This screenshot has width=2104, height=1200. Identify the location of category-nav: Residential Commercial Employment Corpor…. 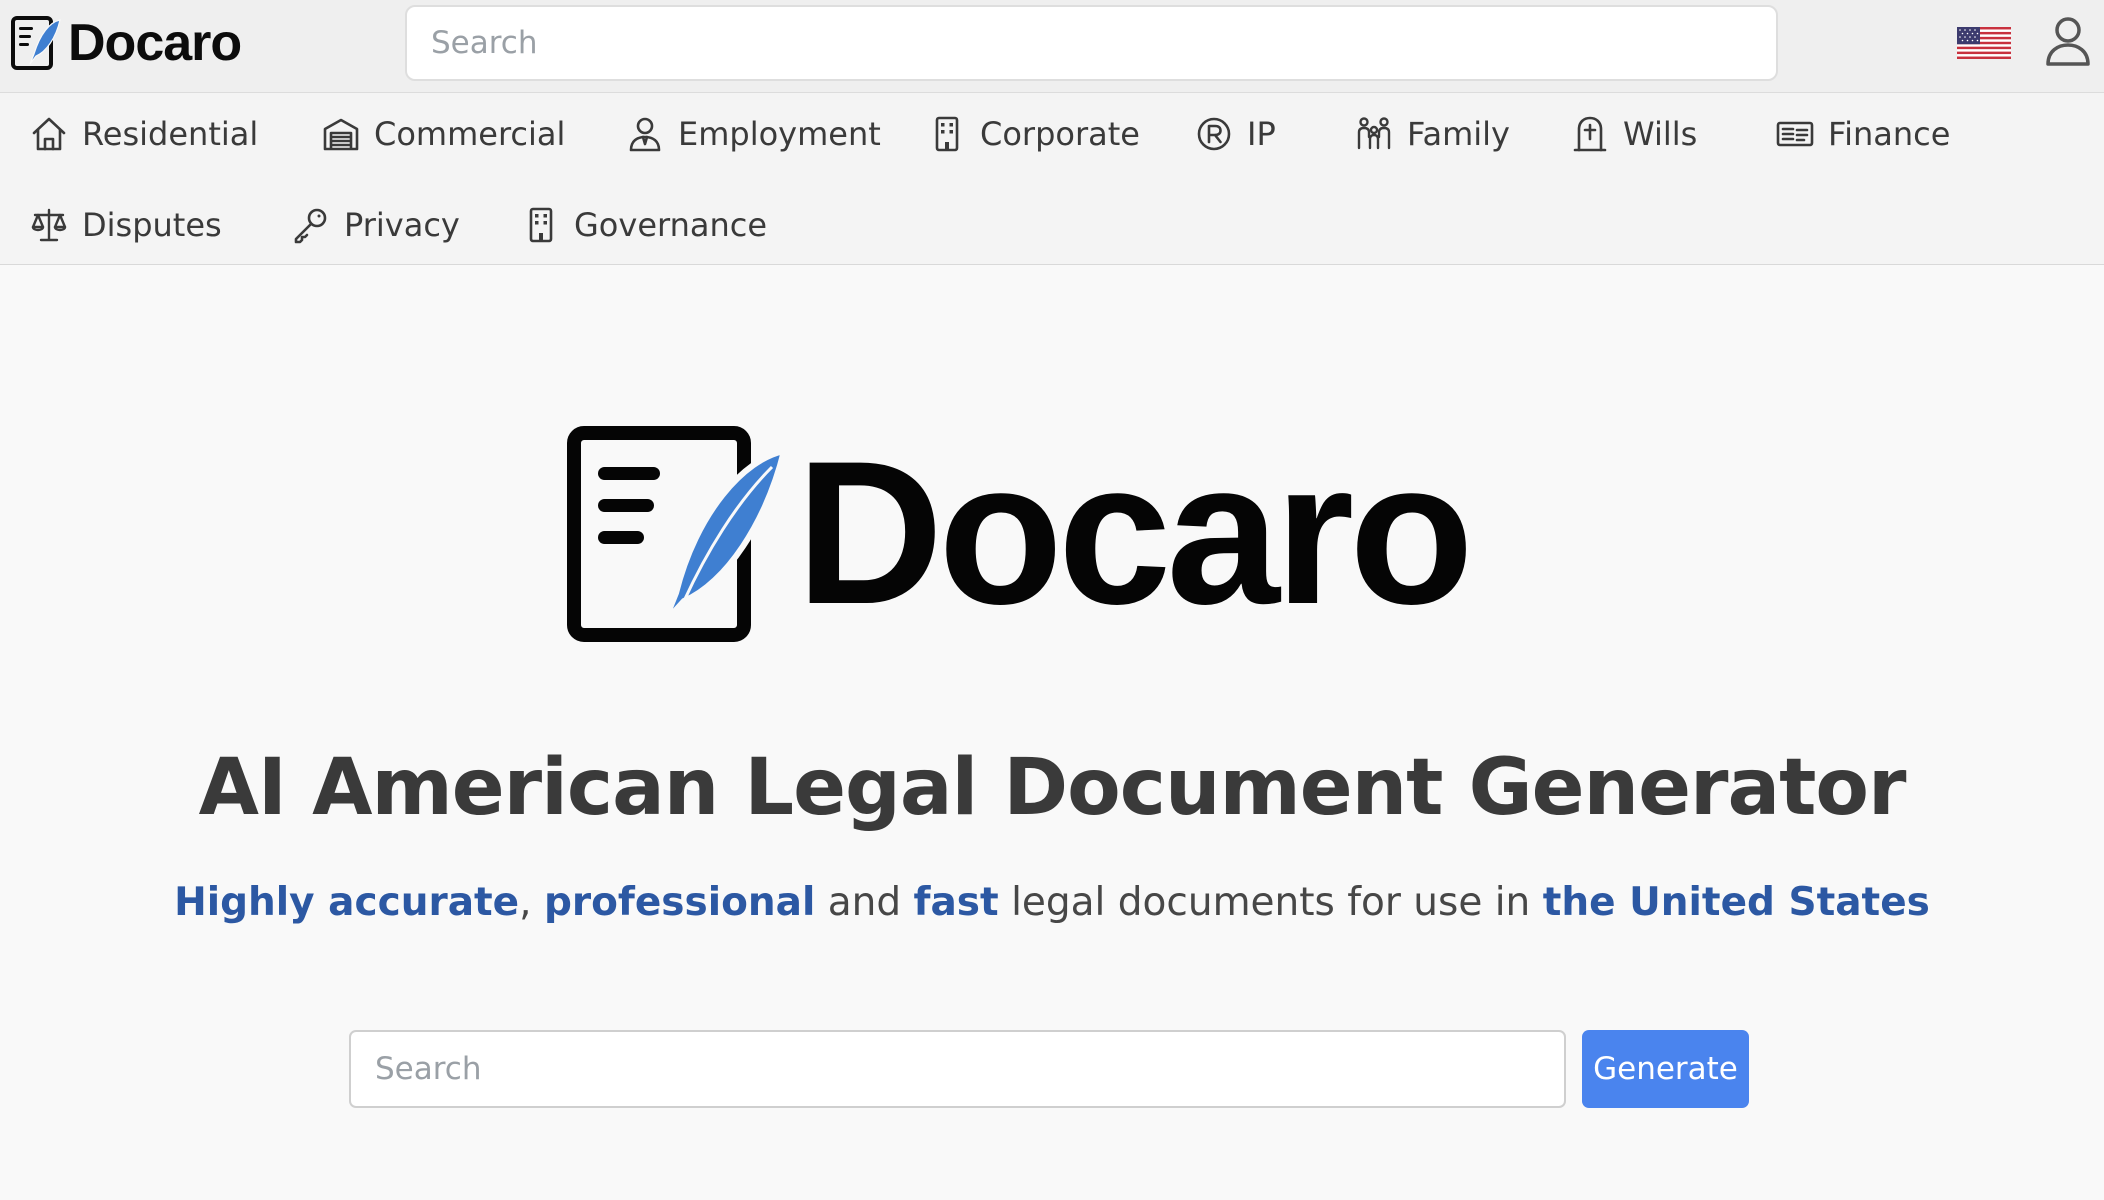
(1052, 179).